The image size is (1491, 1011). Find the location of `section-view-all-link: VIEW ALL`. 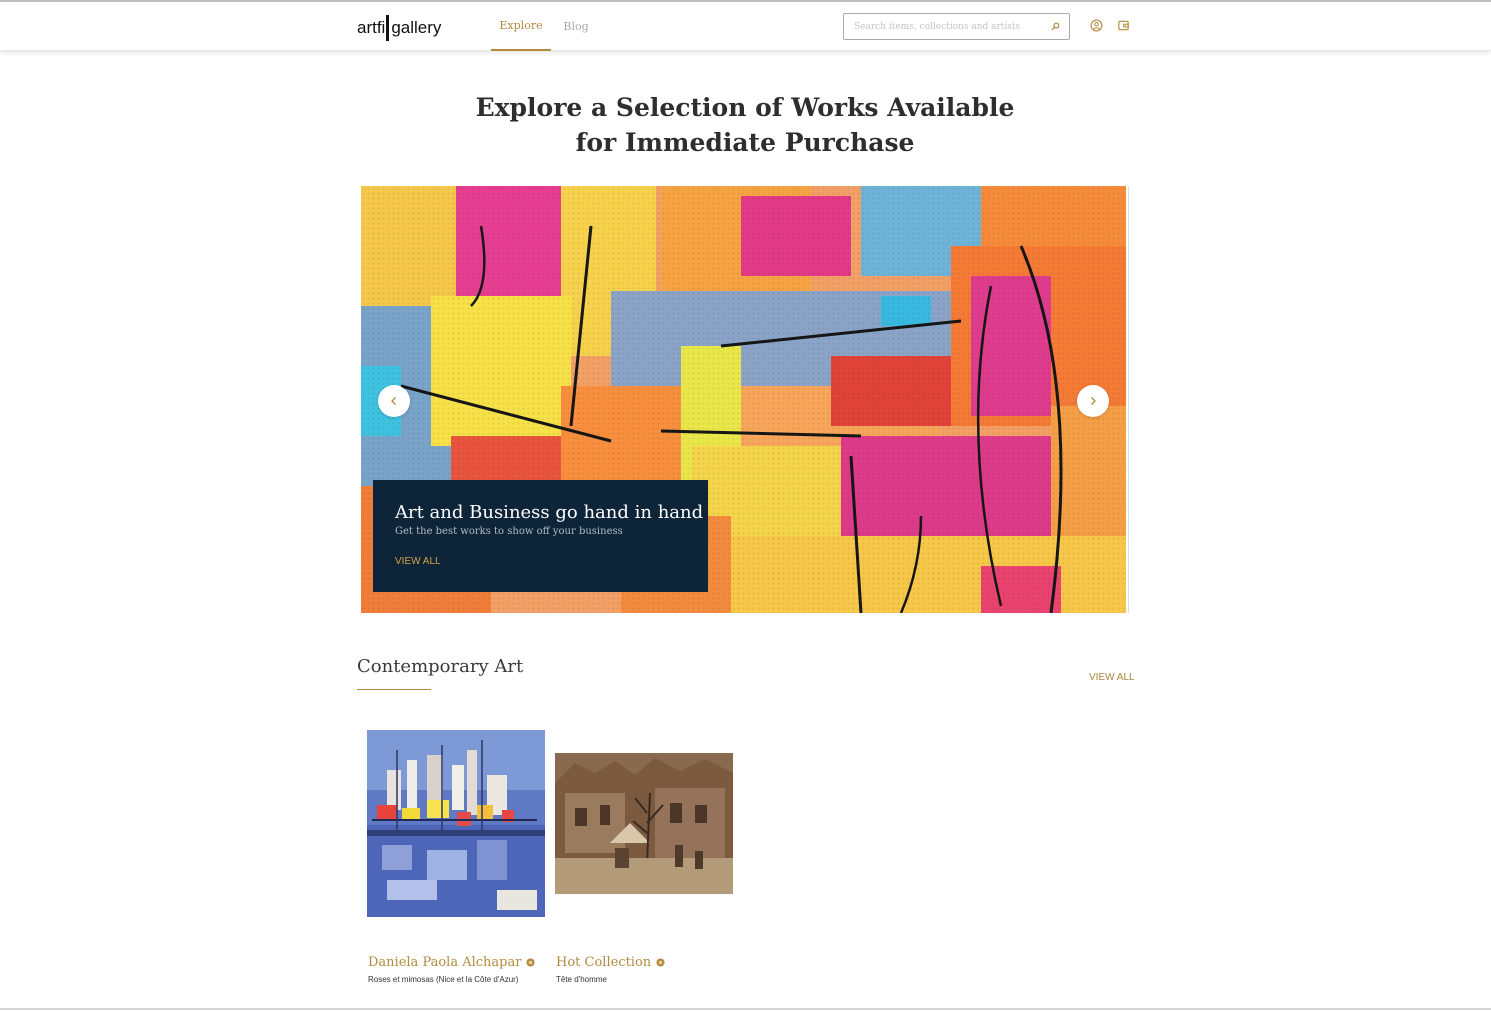

section-view-all-link: VIEW ALL is located at coordinates (1112, 677).